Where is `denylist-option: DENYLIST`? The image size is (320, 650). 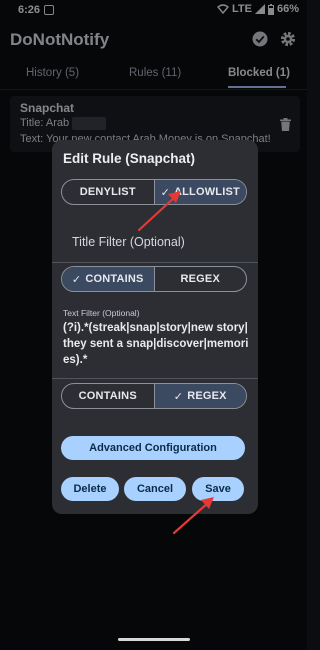
denylist-option: DENYLIST is located at coordinates (108, 192).